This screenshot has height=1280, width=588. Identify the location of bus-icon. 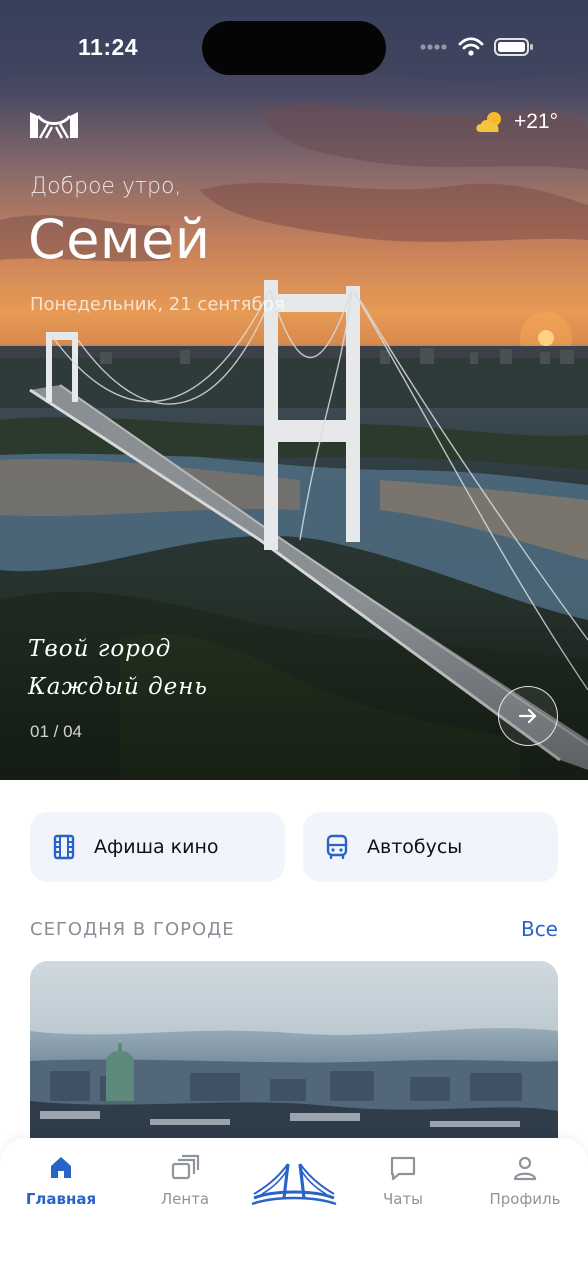
(337, 847).